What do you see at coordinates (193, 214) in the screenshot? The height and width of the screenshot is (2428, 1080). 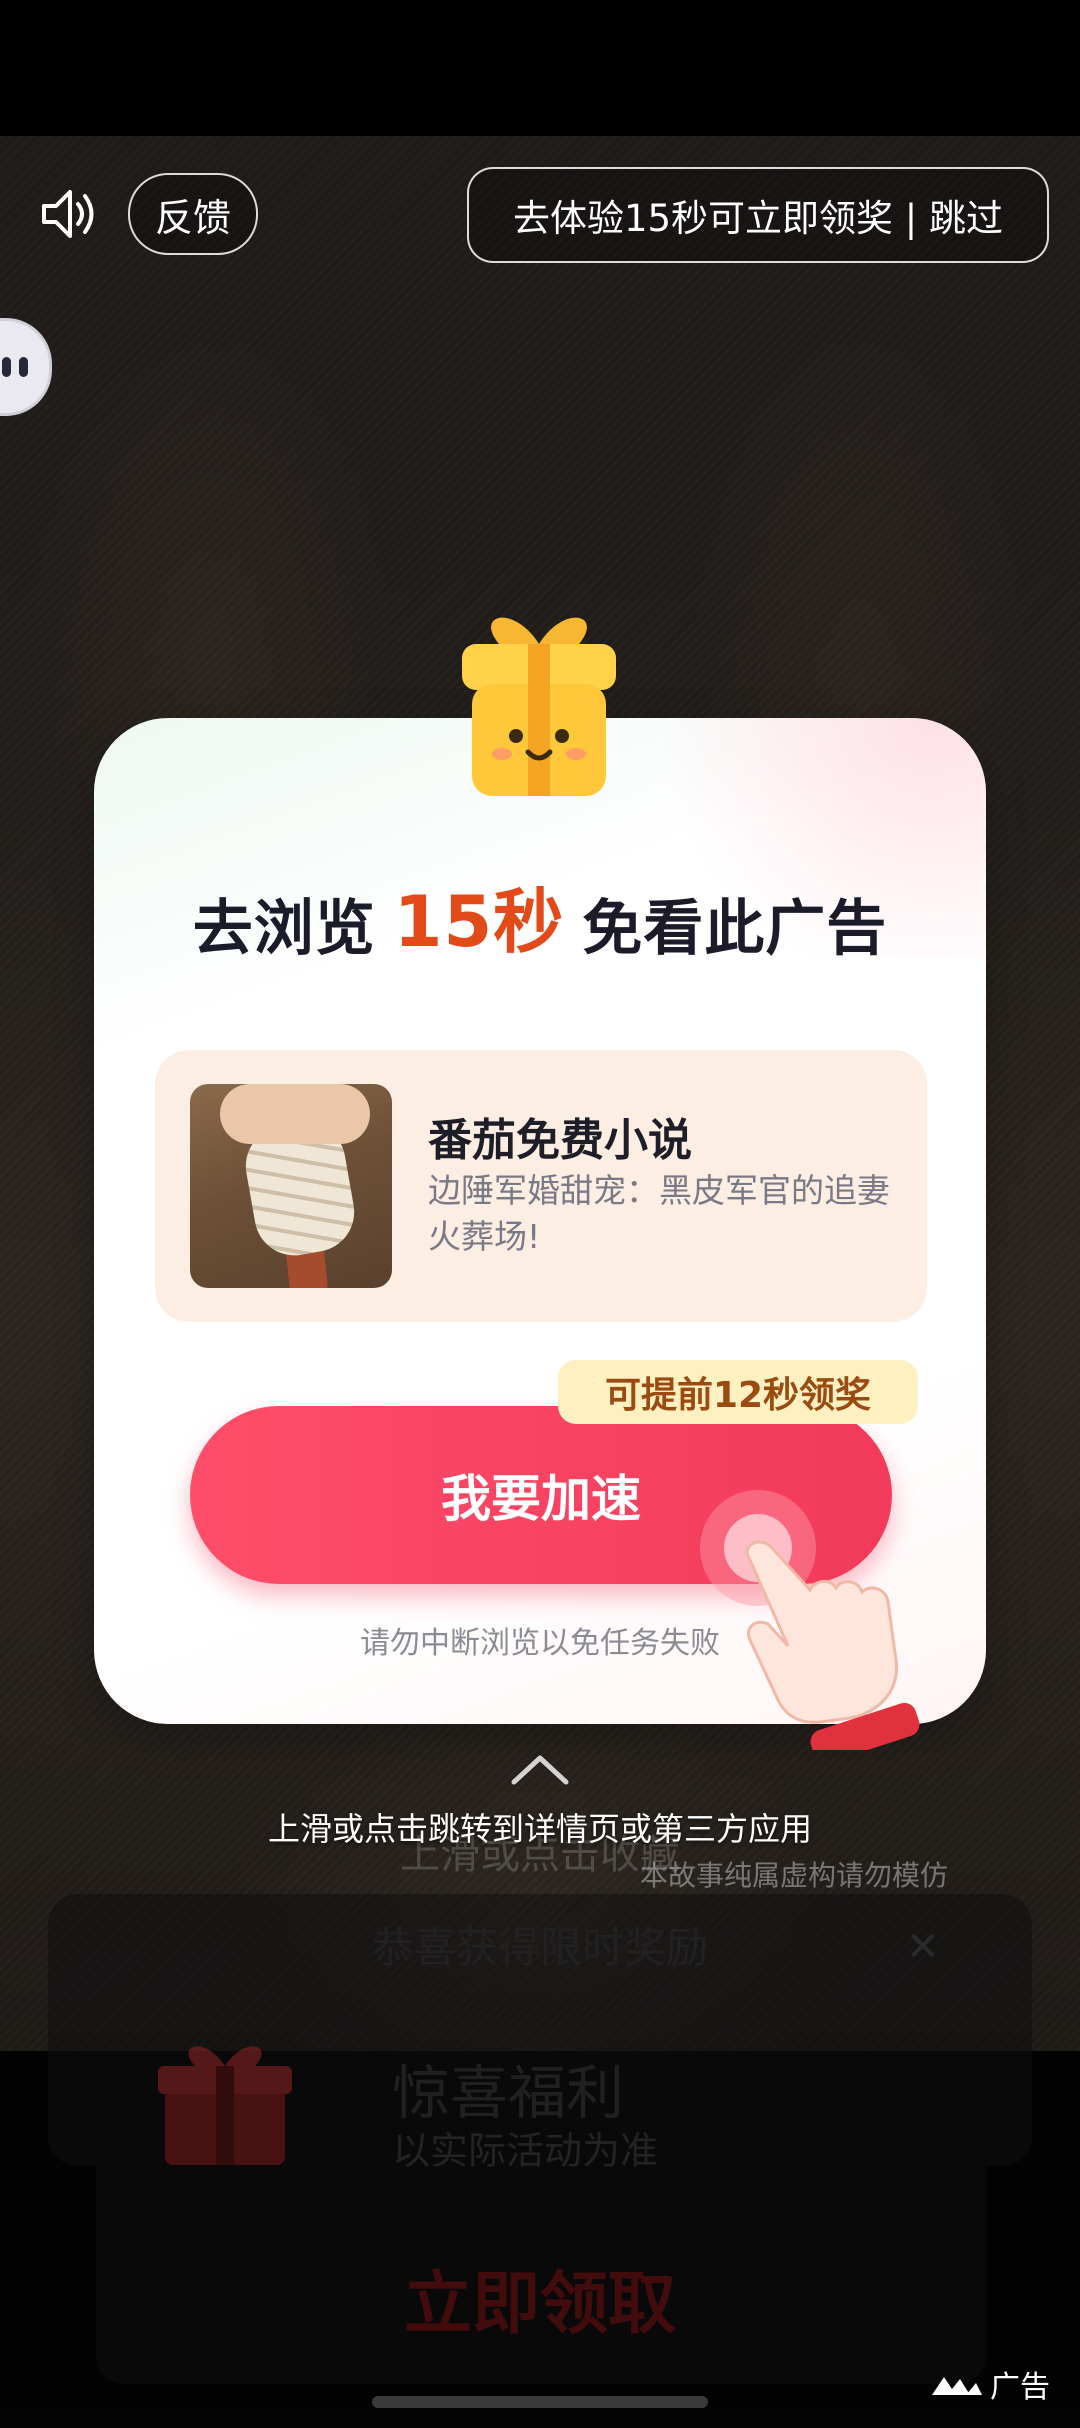 I see `feedback-button: 反馈` at bounding box center [193, 214].